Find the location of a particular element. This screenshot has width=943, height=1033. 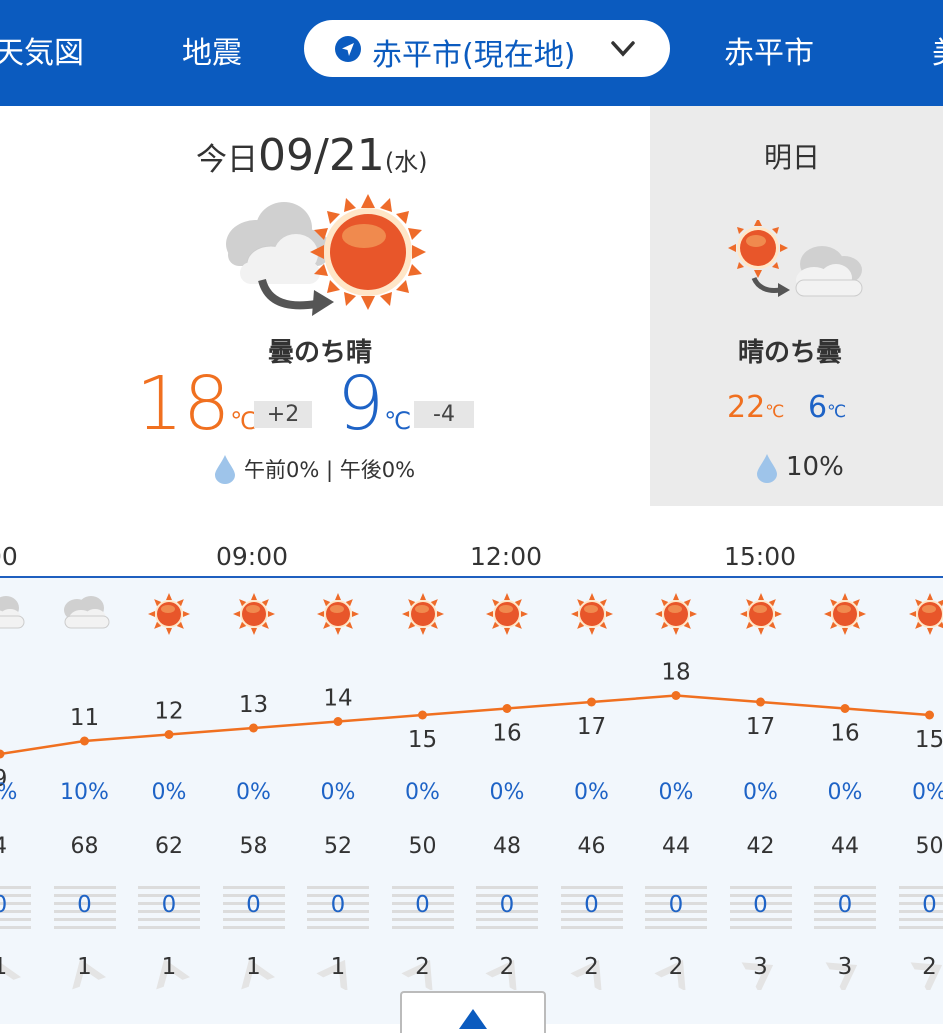

today-date-value: 09/21 is located at coordinates (321, 155).